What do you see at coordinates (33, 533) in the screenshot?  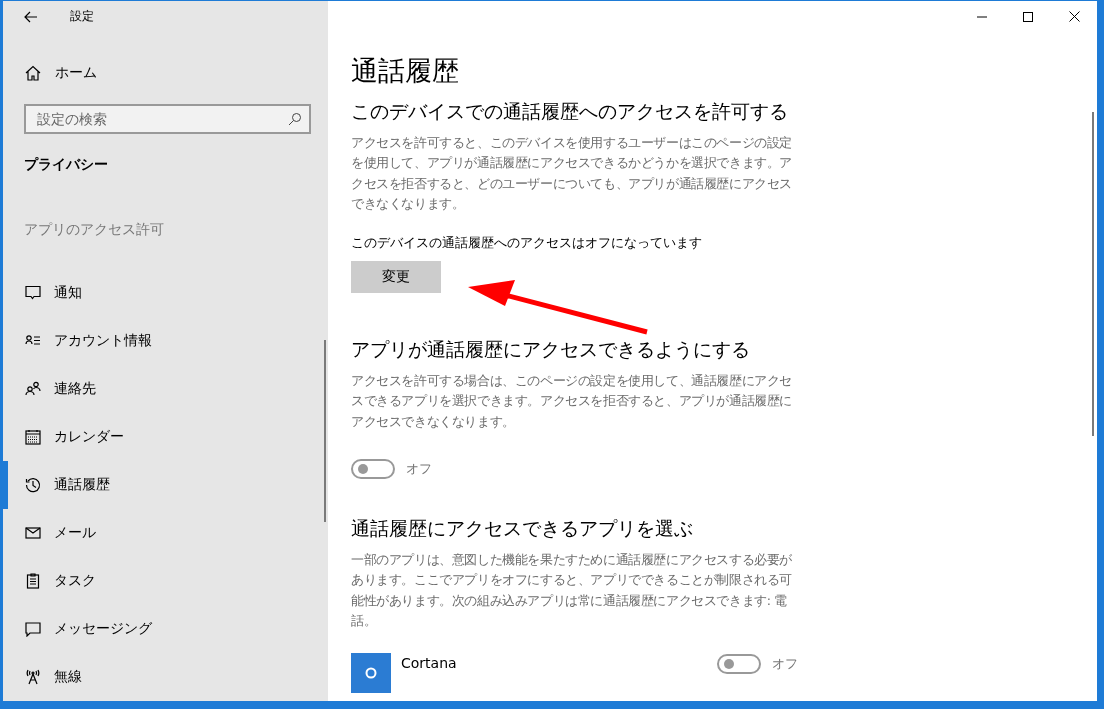 I see `envelope-icon` at bounding box center [33, 533].